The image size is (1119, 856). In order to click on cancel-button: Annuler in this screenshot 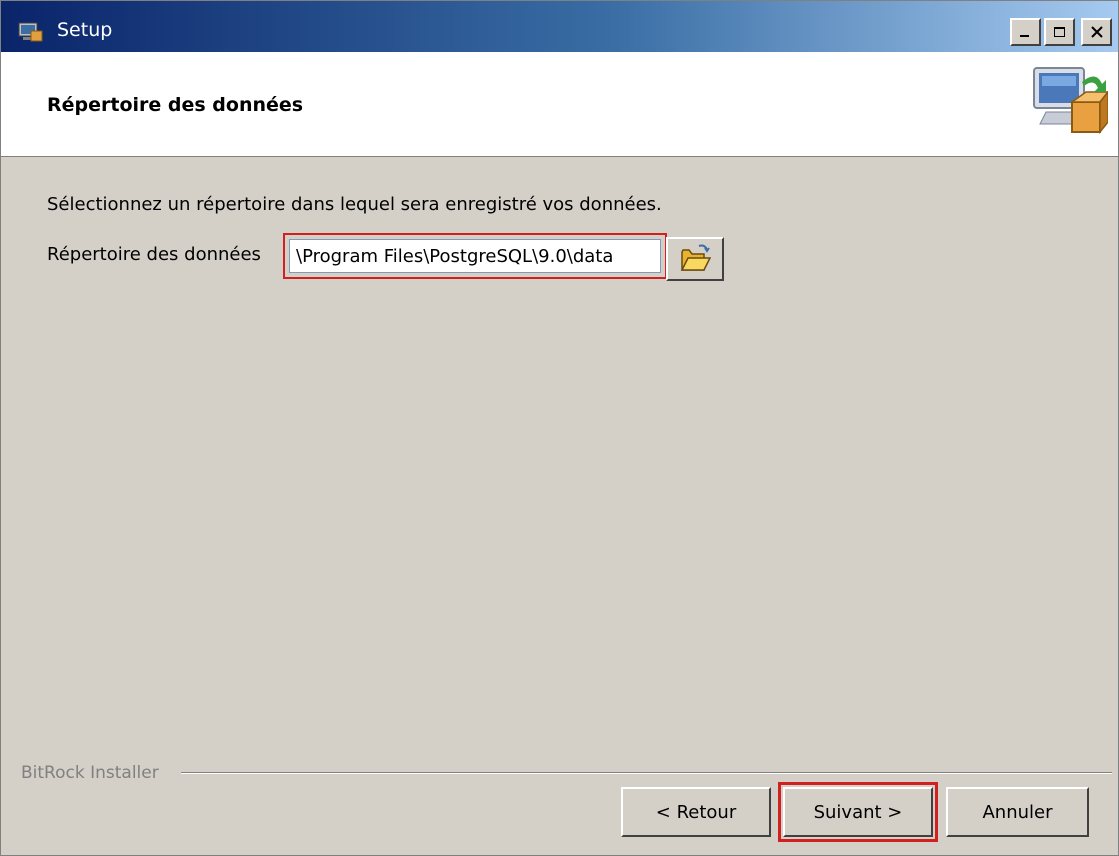, I will do `click(1017, 812)`.